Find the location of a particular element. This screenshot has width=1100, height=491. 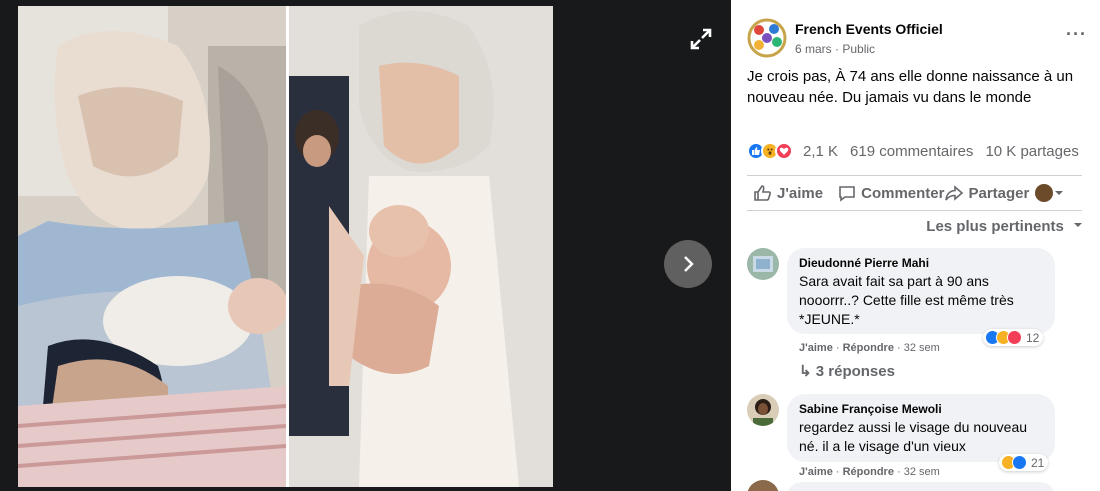

more-options-icon: ··· is located at coordinates (1076, 34).